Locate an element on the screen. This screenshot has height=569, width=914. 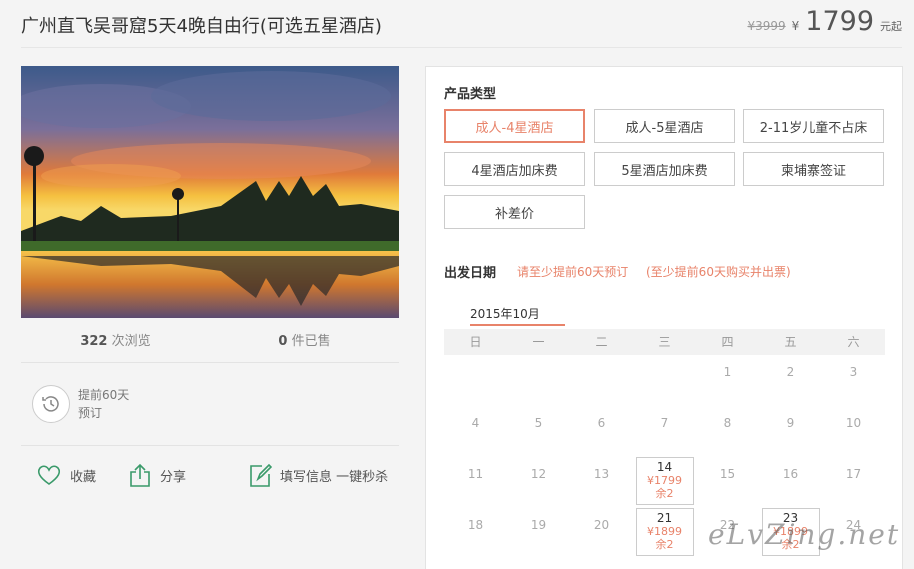
calendar-day: 6 is located at coordinates (602, 430).